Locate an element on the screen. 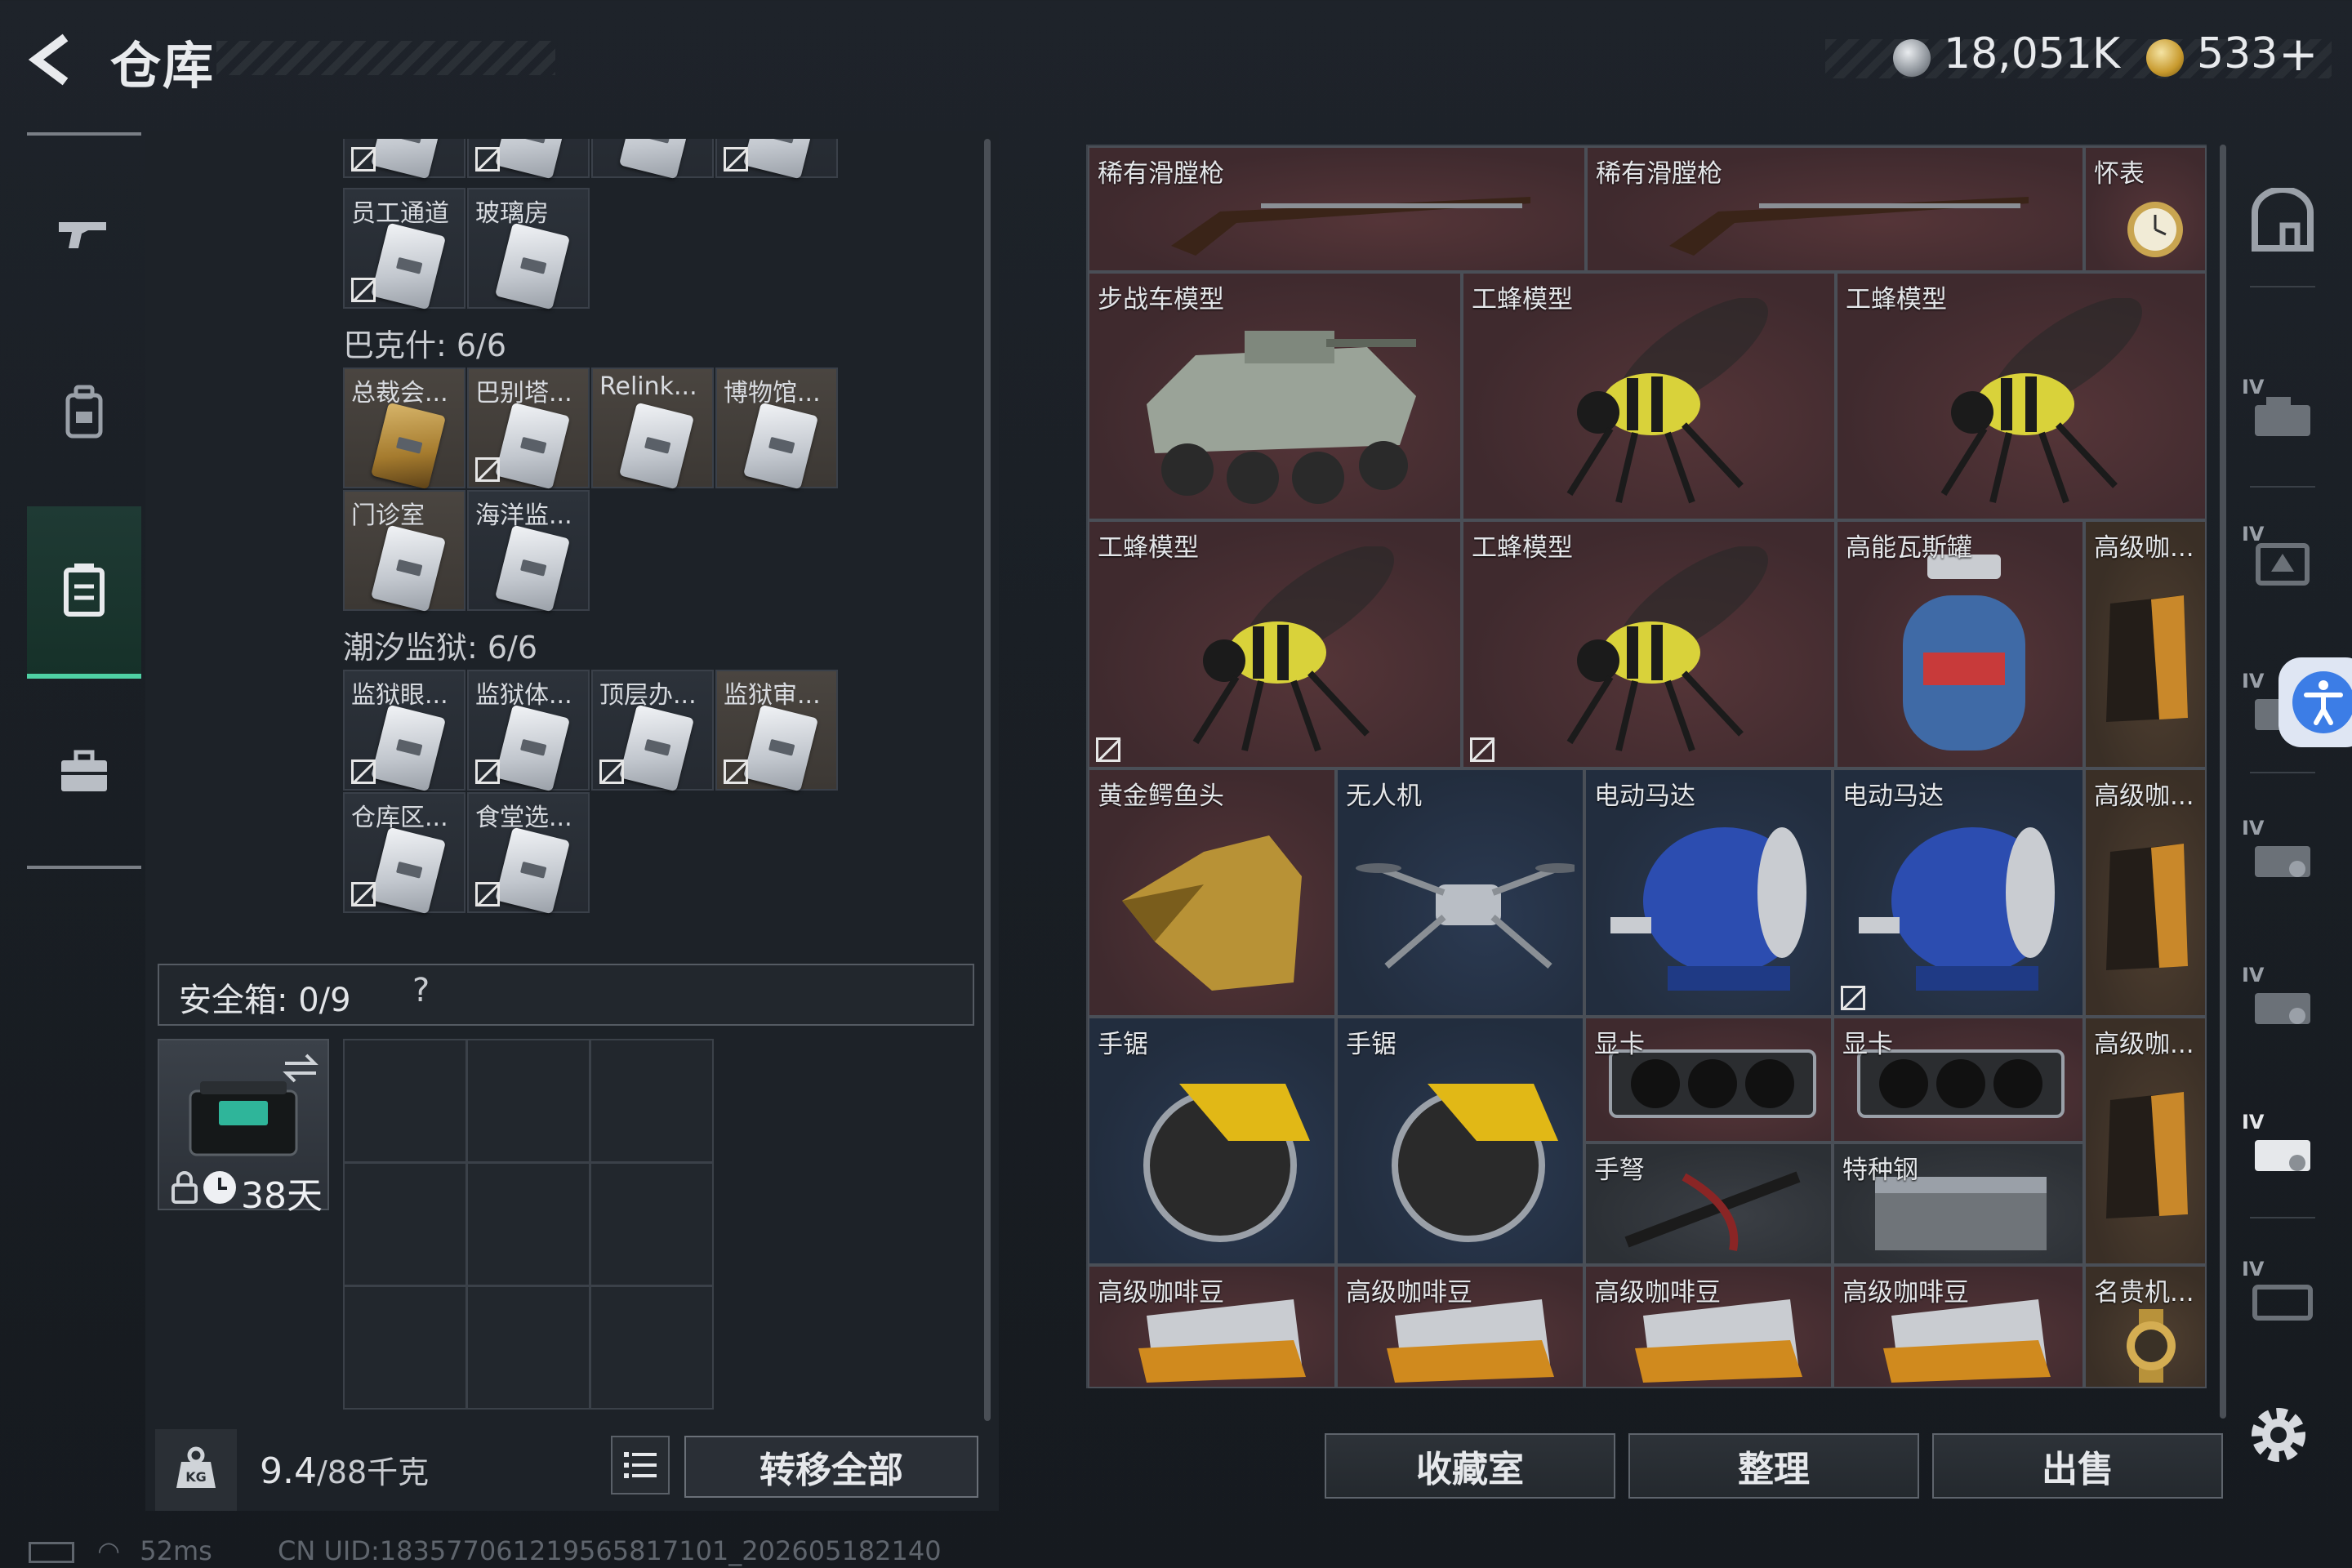 This screenshot has width=2352, height=1568. hand-saw-icon is located at coordinates (1475, 1163).